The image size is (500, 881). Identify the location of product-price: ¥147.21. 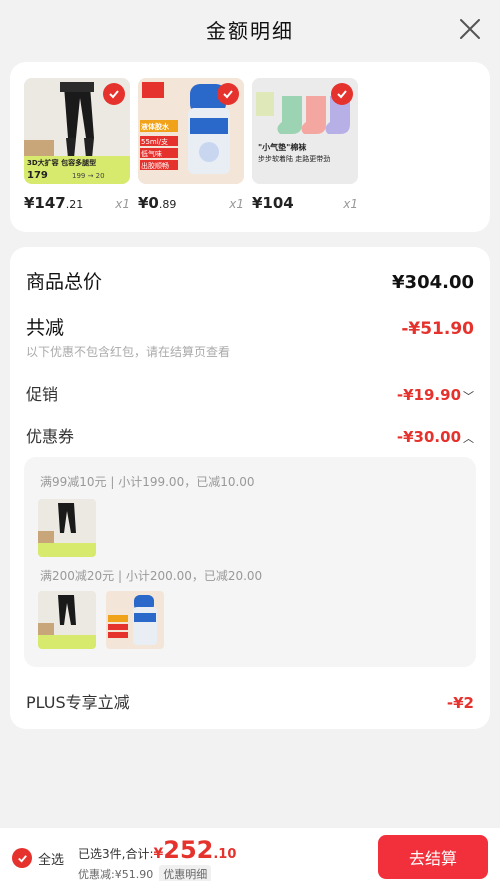
(53, 203).